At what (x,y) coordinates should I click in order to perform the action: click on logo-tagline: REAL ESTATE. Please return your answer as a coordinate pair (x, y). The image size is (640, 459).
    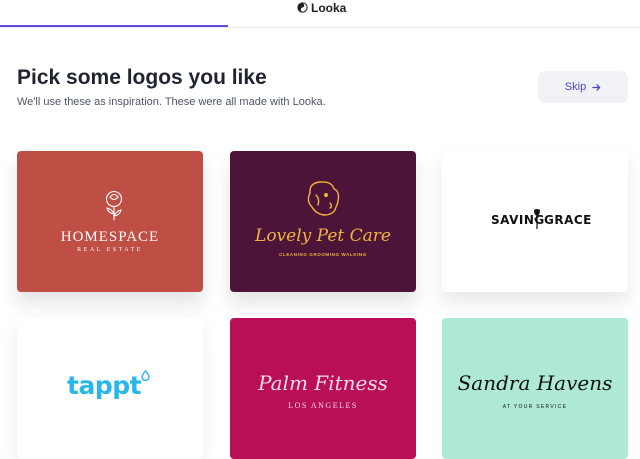
    Looking at the image, I should click on (110, 250).